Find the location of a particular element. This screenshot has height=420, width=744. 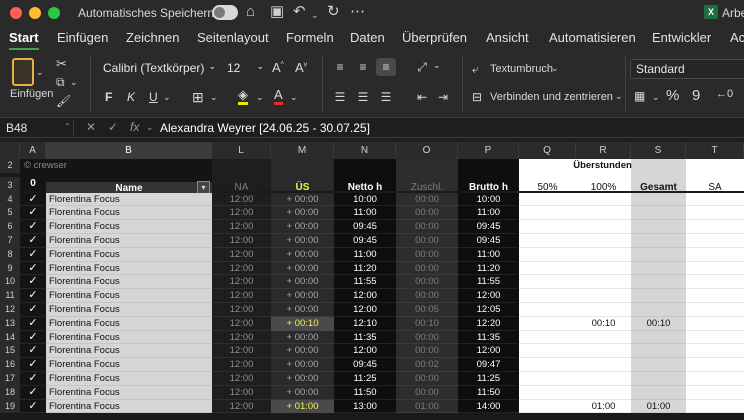

merge-center-icon: ⊟ is located at coordinates (477, 97).